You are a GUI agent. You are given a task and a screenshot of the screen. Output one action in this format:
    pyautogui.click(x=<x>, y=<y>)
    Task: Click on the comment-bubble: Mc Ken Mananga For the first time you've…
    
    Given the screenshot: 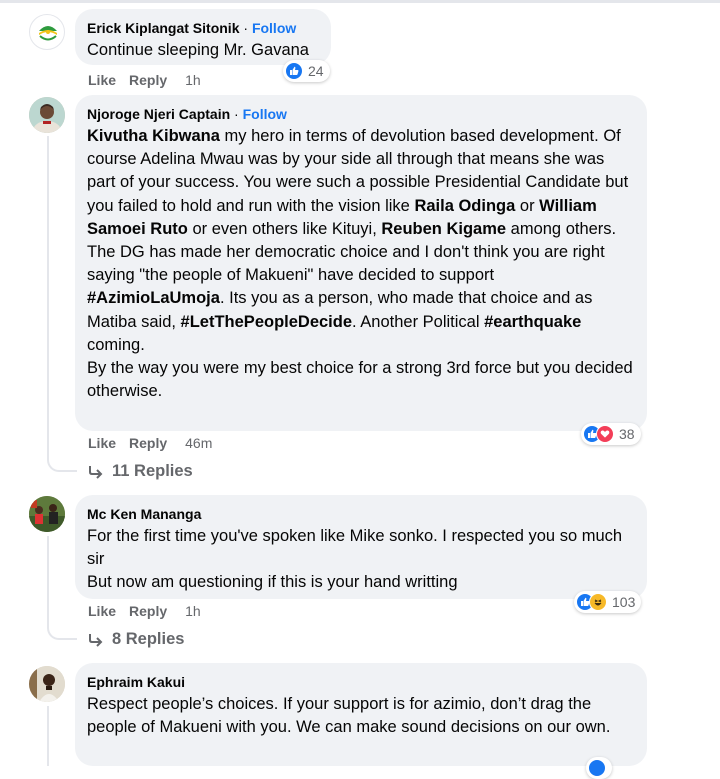 What is the action you would take?
    pyautogui.click(x=361, y=547)
    